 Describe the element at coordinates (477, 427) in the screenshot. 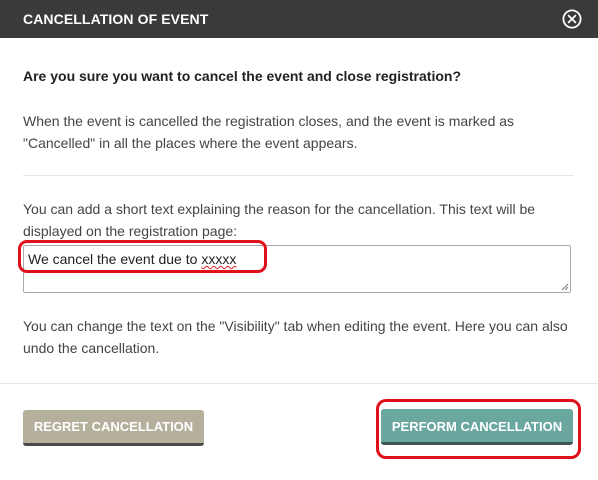

I see `perform-cancellation-button: PERFORM CANCELLATION` at that location.